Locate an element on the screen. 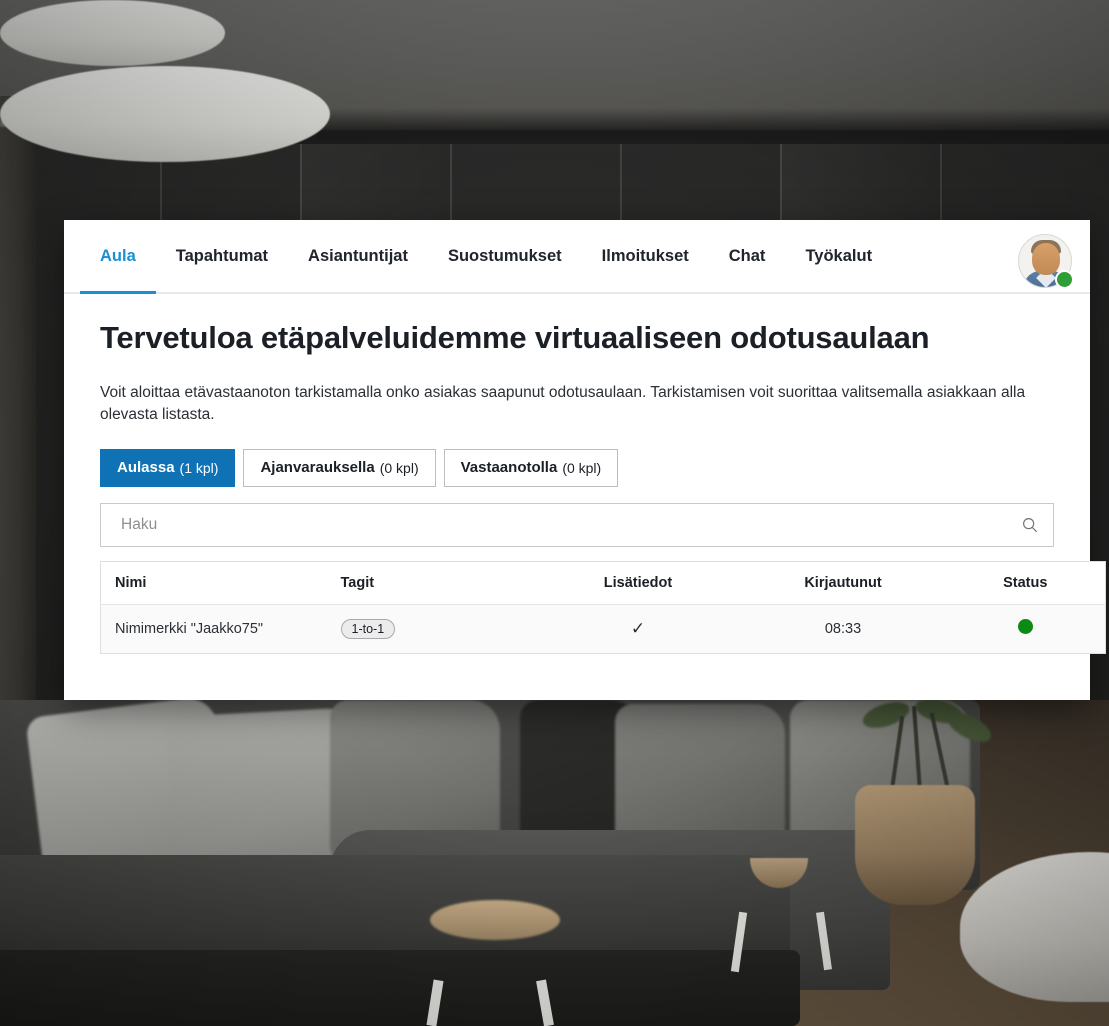 This screenshot has width=1109, height=1026. background-tray is located at coordinates (495, 920).